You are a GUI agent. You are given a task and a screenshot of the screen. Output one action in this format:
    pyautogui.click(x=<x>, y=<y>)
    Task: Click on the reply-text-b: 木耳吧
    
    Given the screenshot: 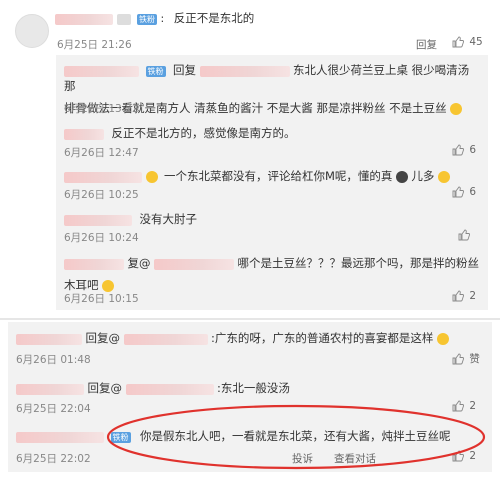 What is the action you would take?
    pyautogui.click(x=81, y=285)
    